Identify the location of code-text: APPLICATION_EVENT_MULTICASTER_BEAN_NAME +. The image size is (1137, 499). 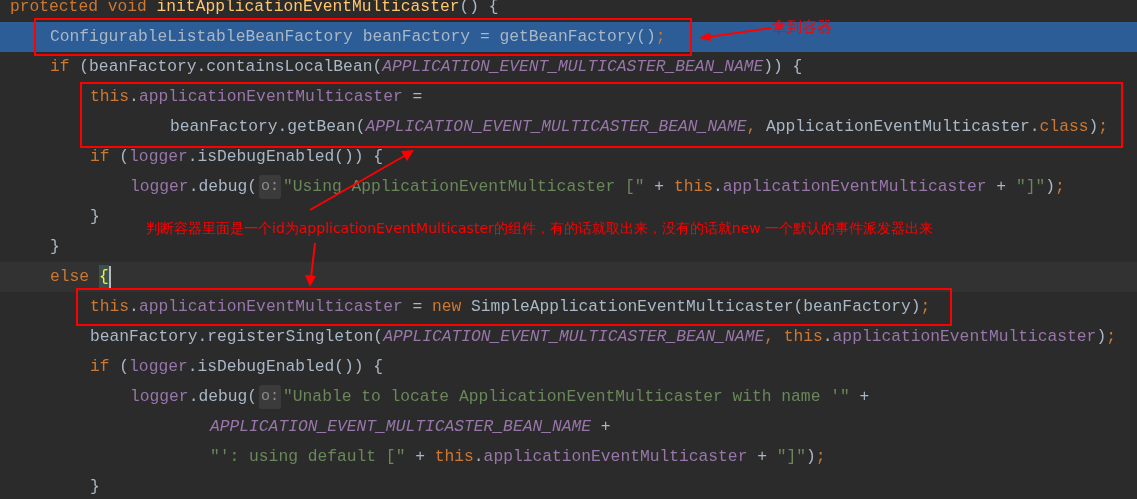
(410, 426).